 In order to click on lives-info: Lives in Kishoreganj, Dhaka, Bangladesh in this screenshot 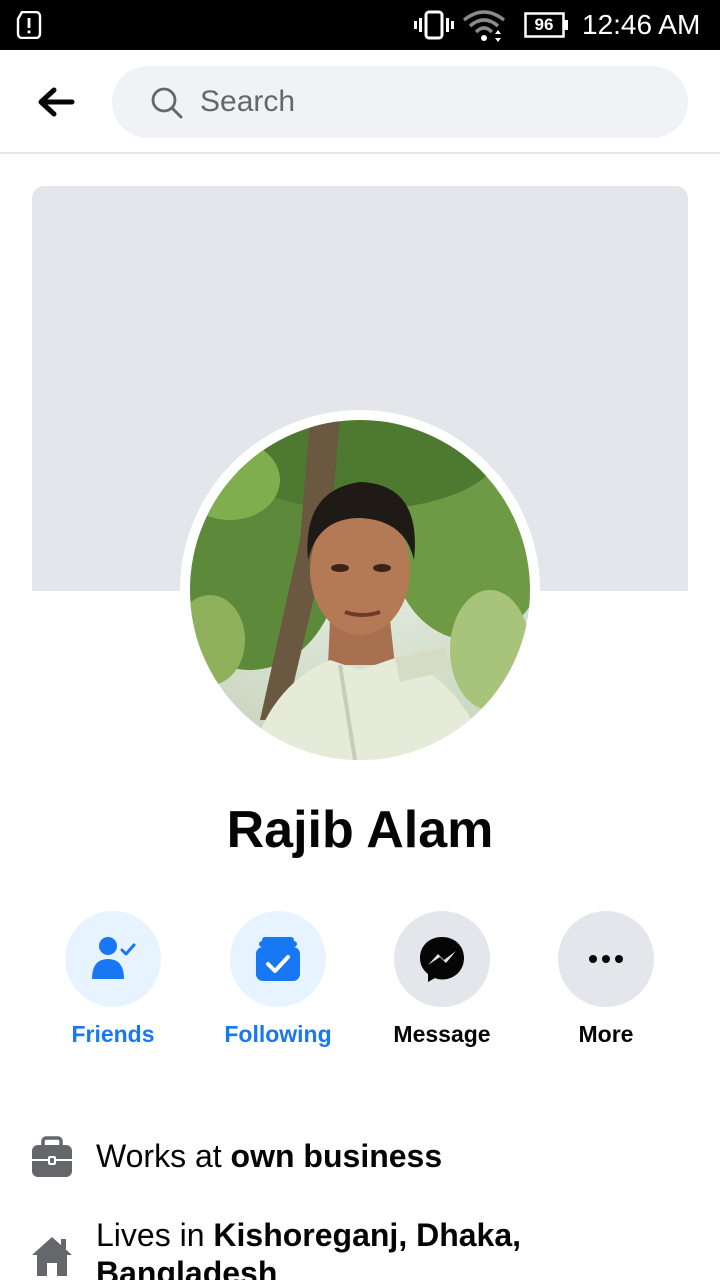, I will do `click(360, 1246)`.